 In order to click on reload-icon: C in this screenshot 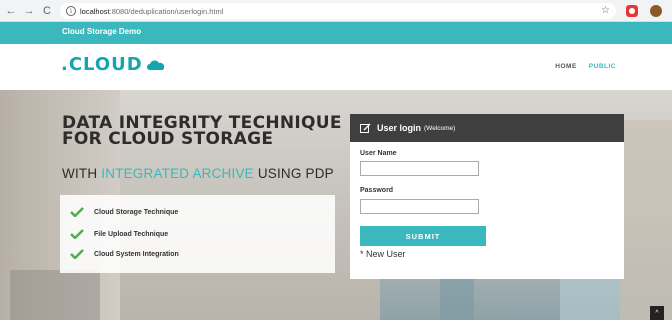, I will do `click(47, 11)`.